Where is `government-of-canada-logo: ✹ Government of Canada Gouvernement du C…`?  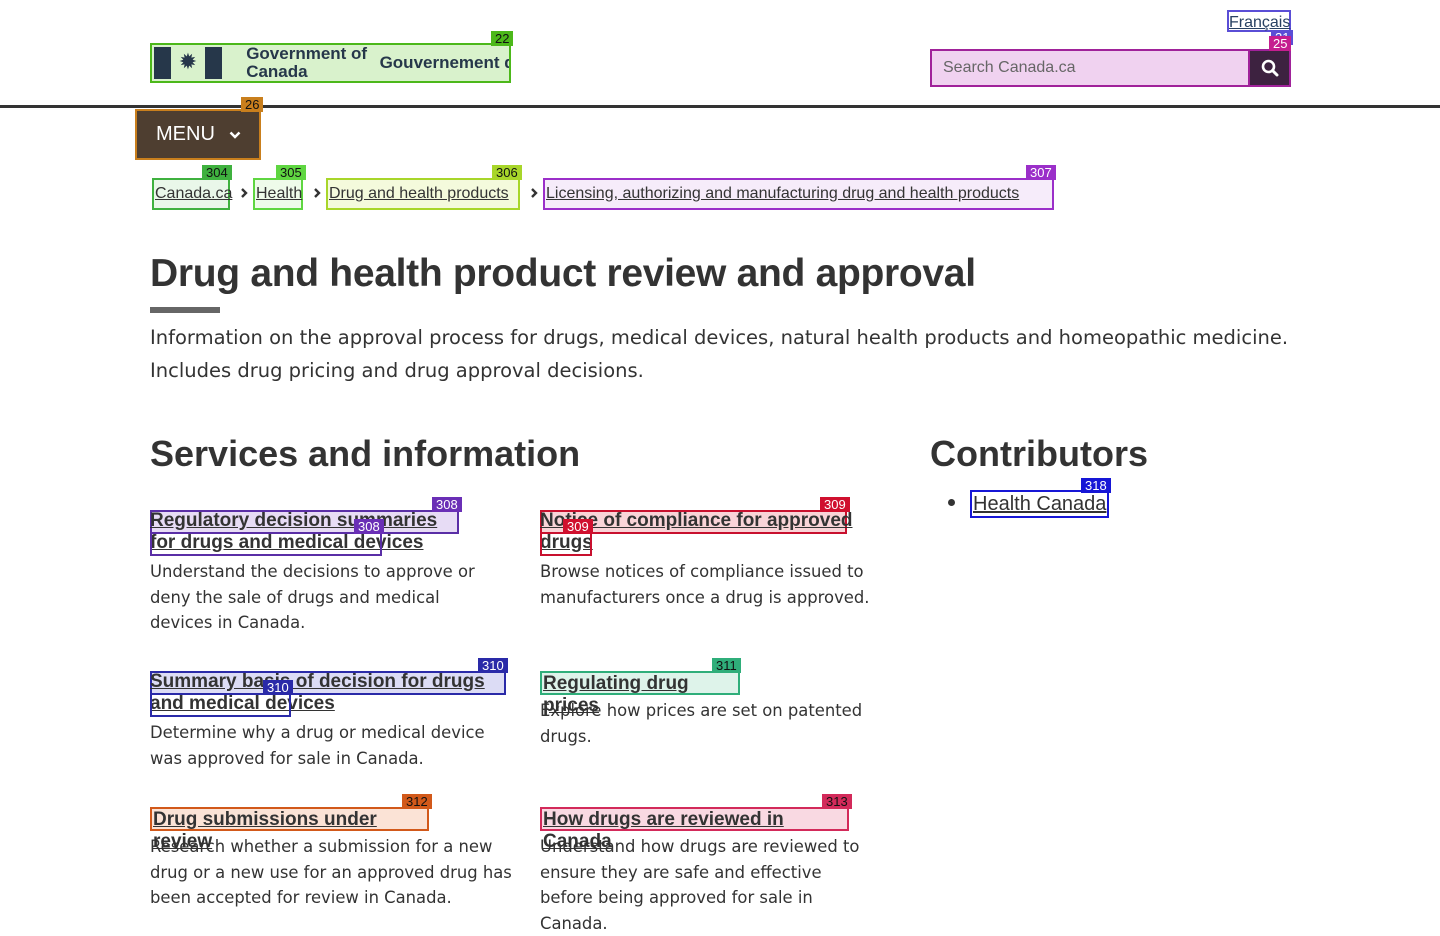
government-of-canada-logo: ✹ Government of Canada Gouvernement du C… is located at coordinates (330, 63).